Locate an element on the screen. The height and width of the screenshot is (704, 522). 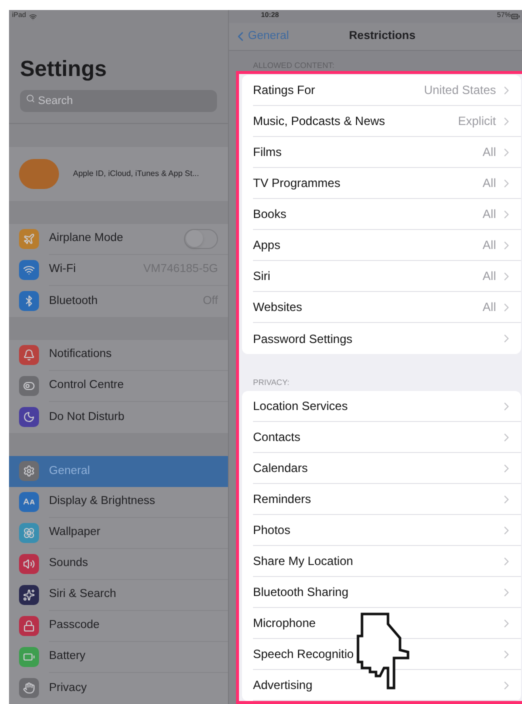
item-label: Passcode is located at coordinates (75, 626).